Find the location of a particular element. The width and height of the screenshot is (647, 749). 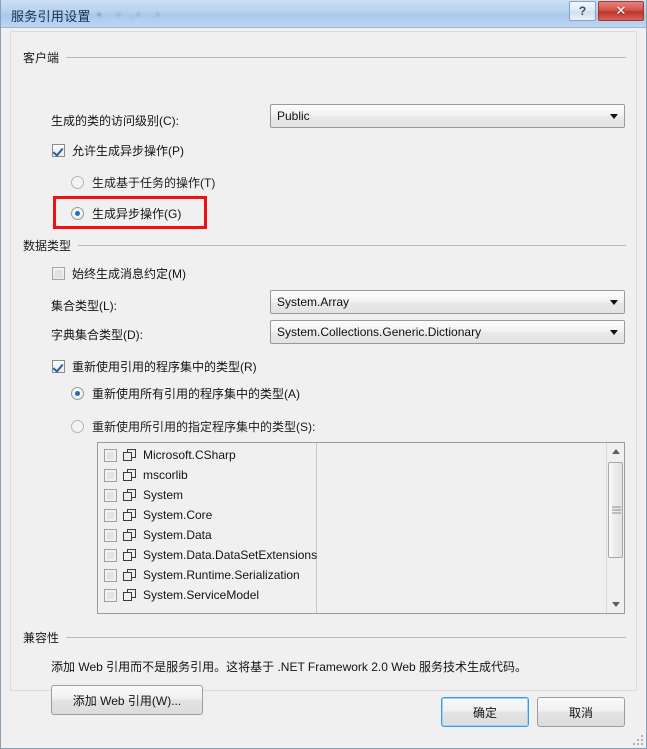

client-group-header: 客户端 is located at coordinates (324, 57).